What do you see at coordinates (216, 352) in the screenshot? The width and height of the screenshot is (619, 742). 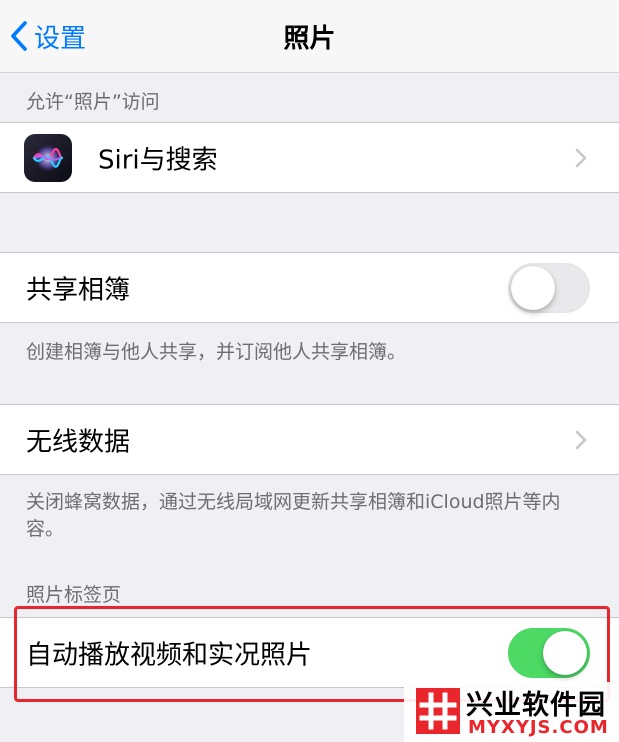 I see `shared-albums-footer: 创建相簿与他人共享，并订阅他人共享相簿。` at bounding box center [216, 352].